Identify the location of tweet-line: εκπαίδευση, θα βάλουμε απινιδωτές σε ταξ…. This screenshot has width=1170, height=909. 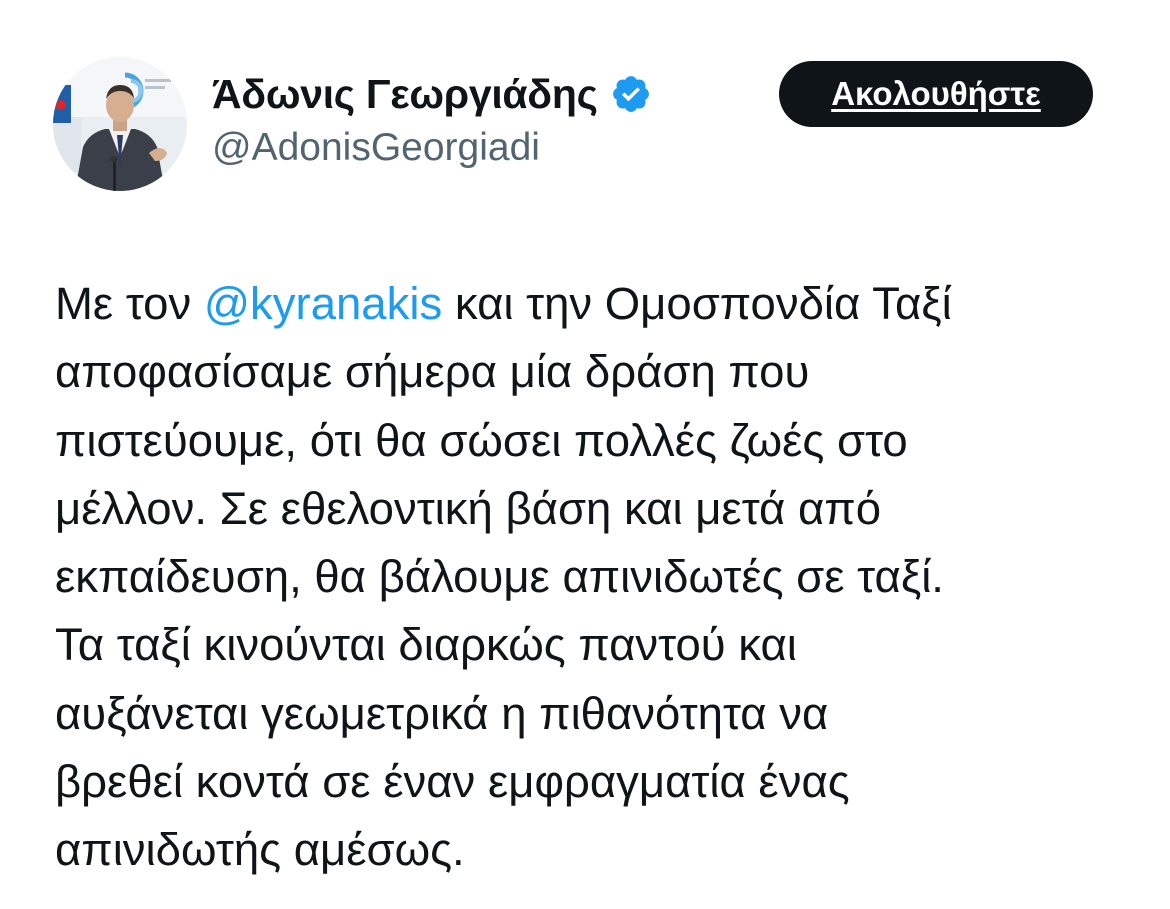
(499, 577).